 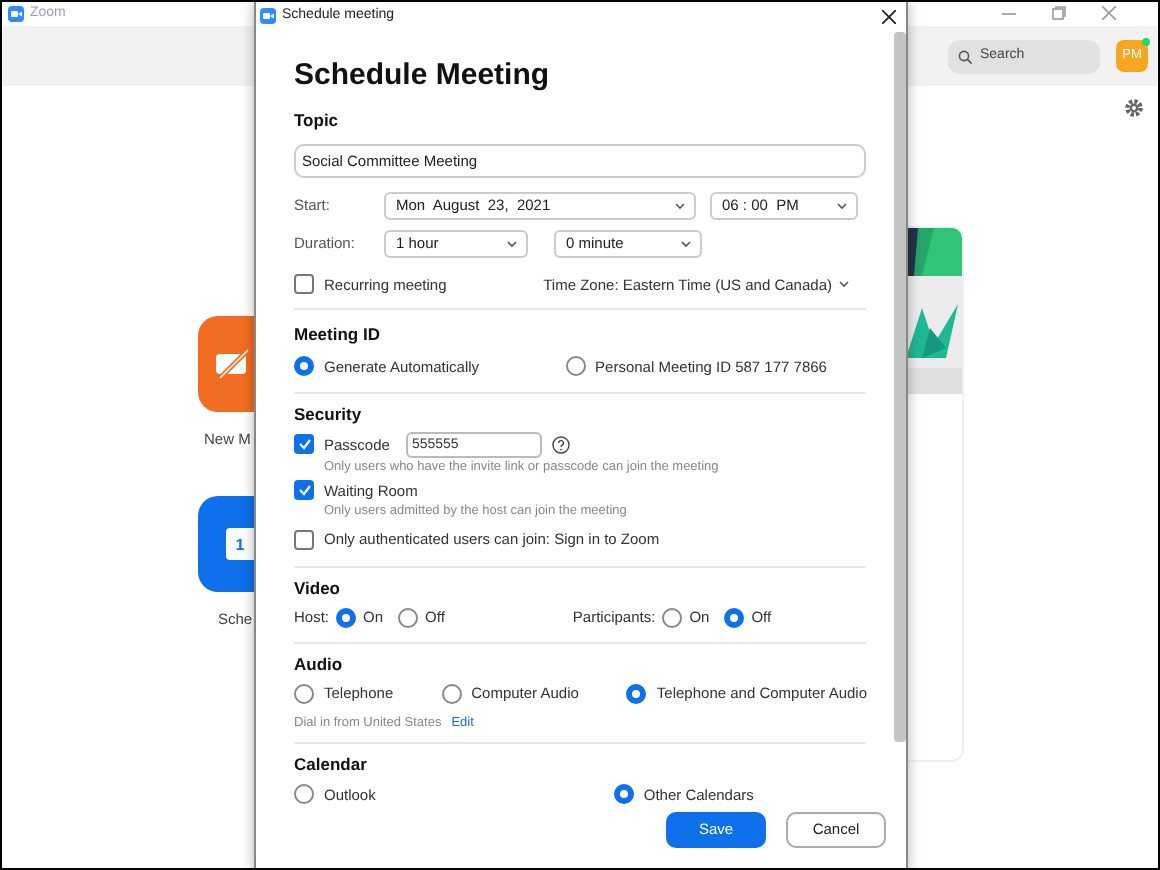 I want to click on section-heading: Security, so click(x=329, y=415).